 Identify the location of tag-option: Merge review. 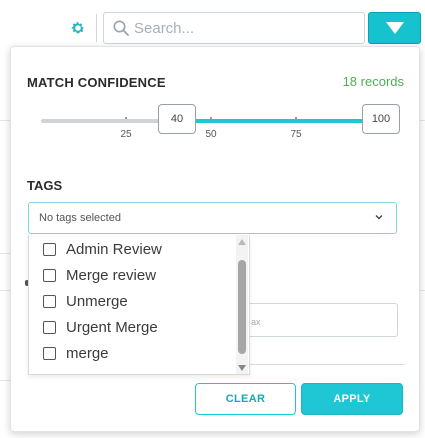
(99, 275).